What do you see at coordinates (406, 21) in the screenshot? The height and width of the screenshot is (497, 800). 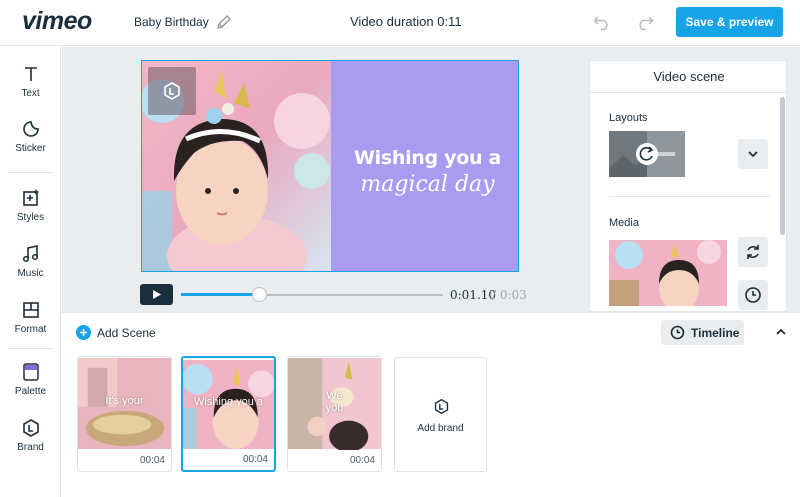 I see `video-duration: Video duration 0:11` at bounding box center [406, 21].